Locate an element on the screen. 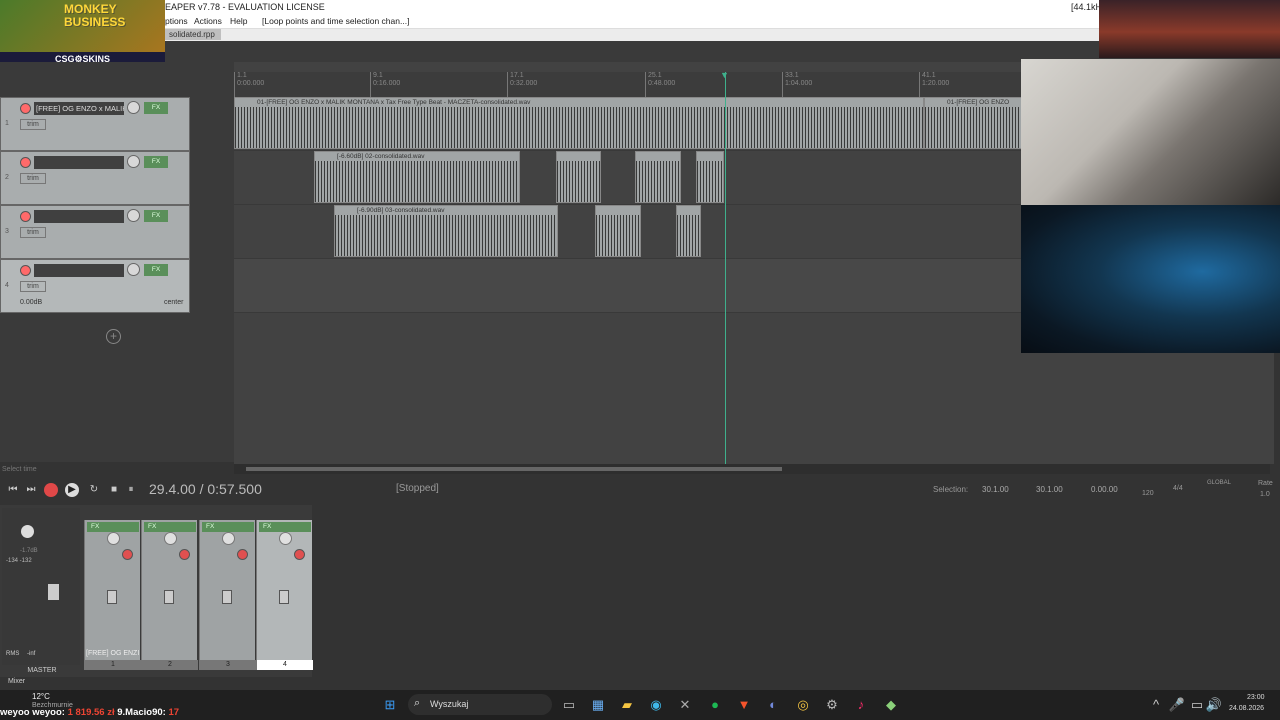 This screenshot has height=720, width=1280. play-button: ▶ is located at coordinates (72, 490).